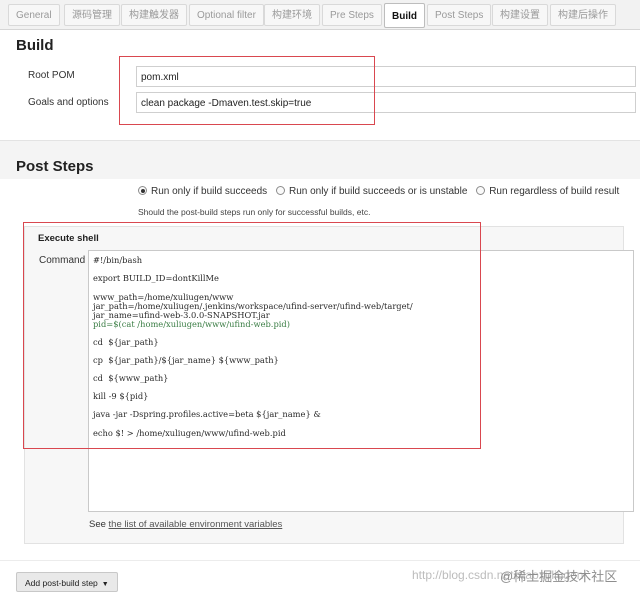 Image resolution: width=640 pixels, height=599 pixels. What do you see at coordinates (247, 90) in the screenshot?
I see `highlight-box-build` at bounding box center [247, 90].